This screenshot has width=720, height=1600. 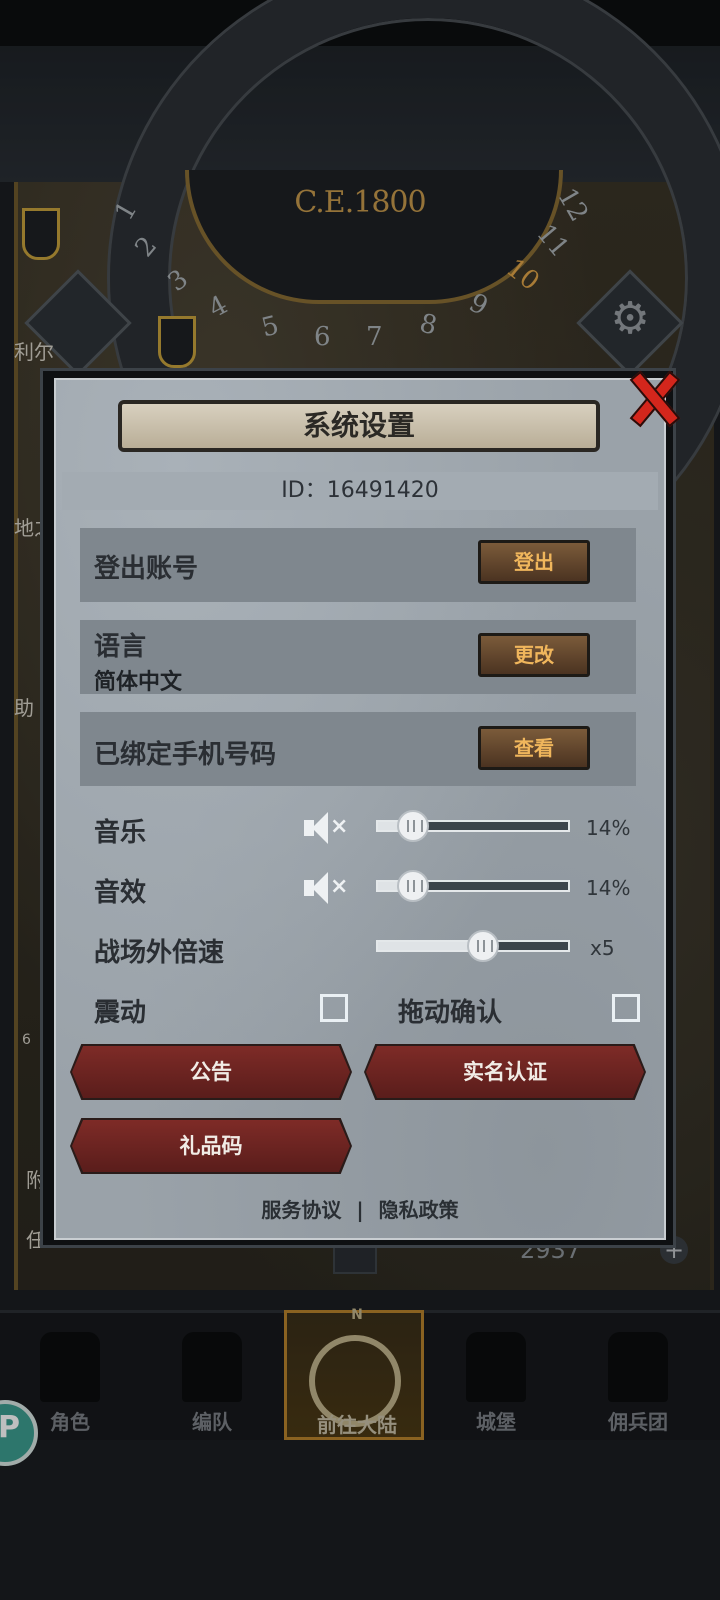 I want to click on footer-links: 服务协议 | 隐私政策, so click(x=360, y=1208).